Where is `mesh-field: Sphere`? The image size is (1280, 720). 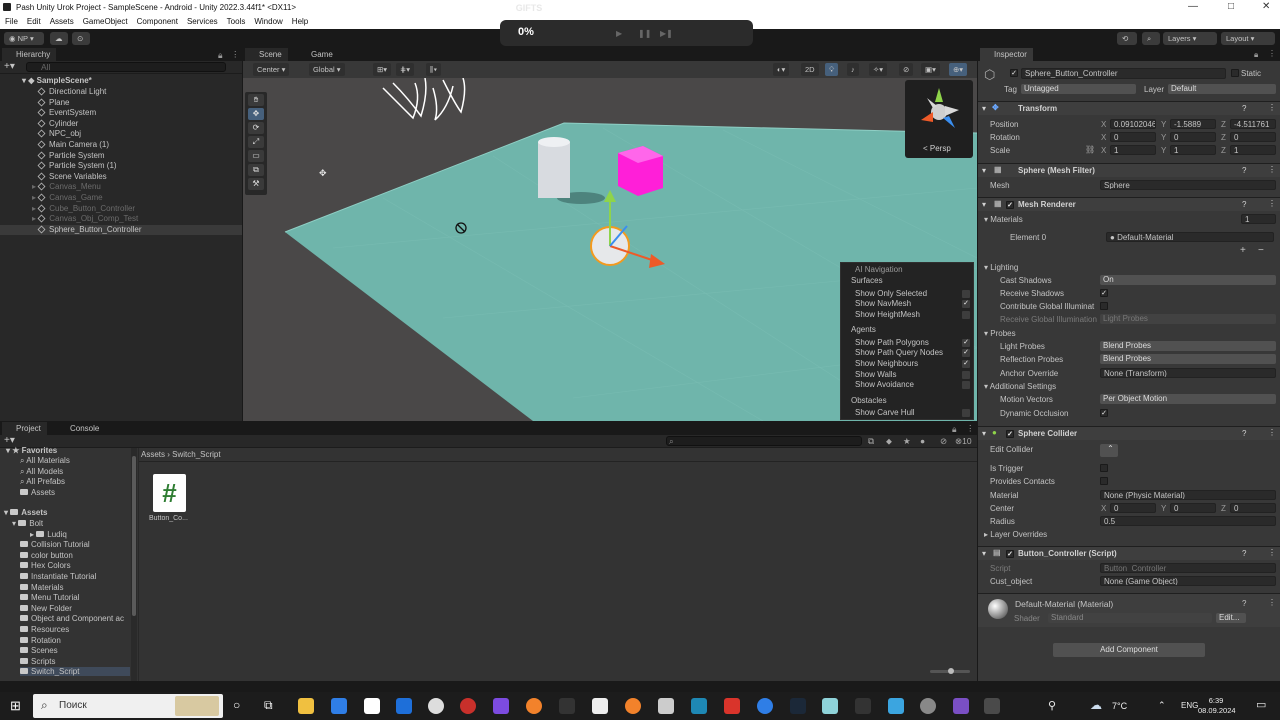
mesh-field: Sphere is located at coordinates (1188, 185).